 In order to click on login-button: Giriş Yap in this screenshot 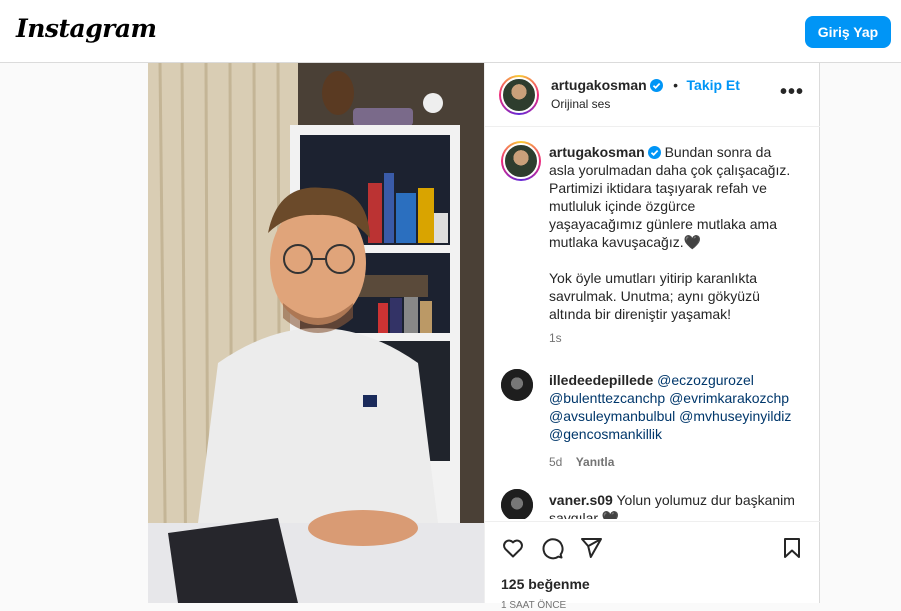, I will do `click(848, 32)`.